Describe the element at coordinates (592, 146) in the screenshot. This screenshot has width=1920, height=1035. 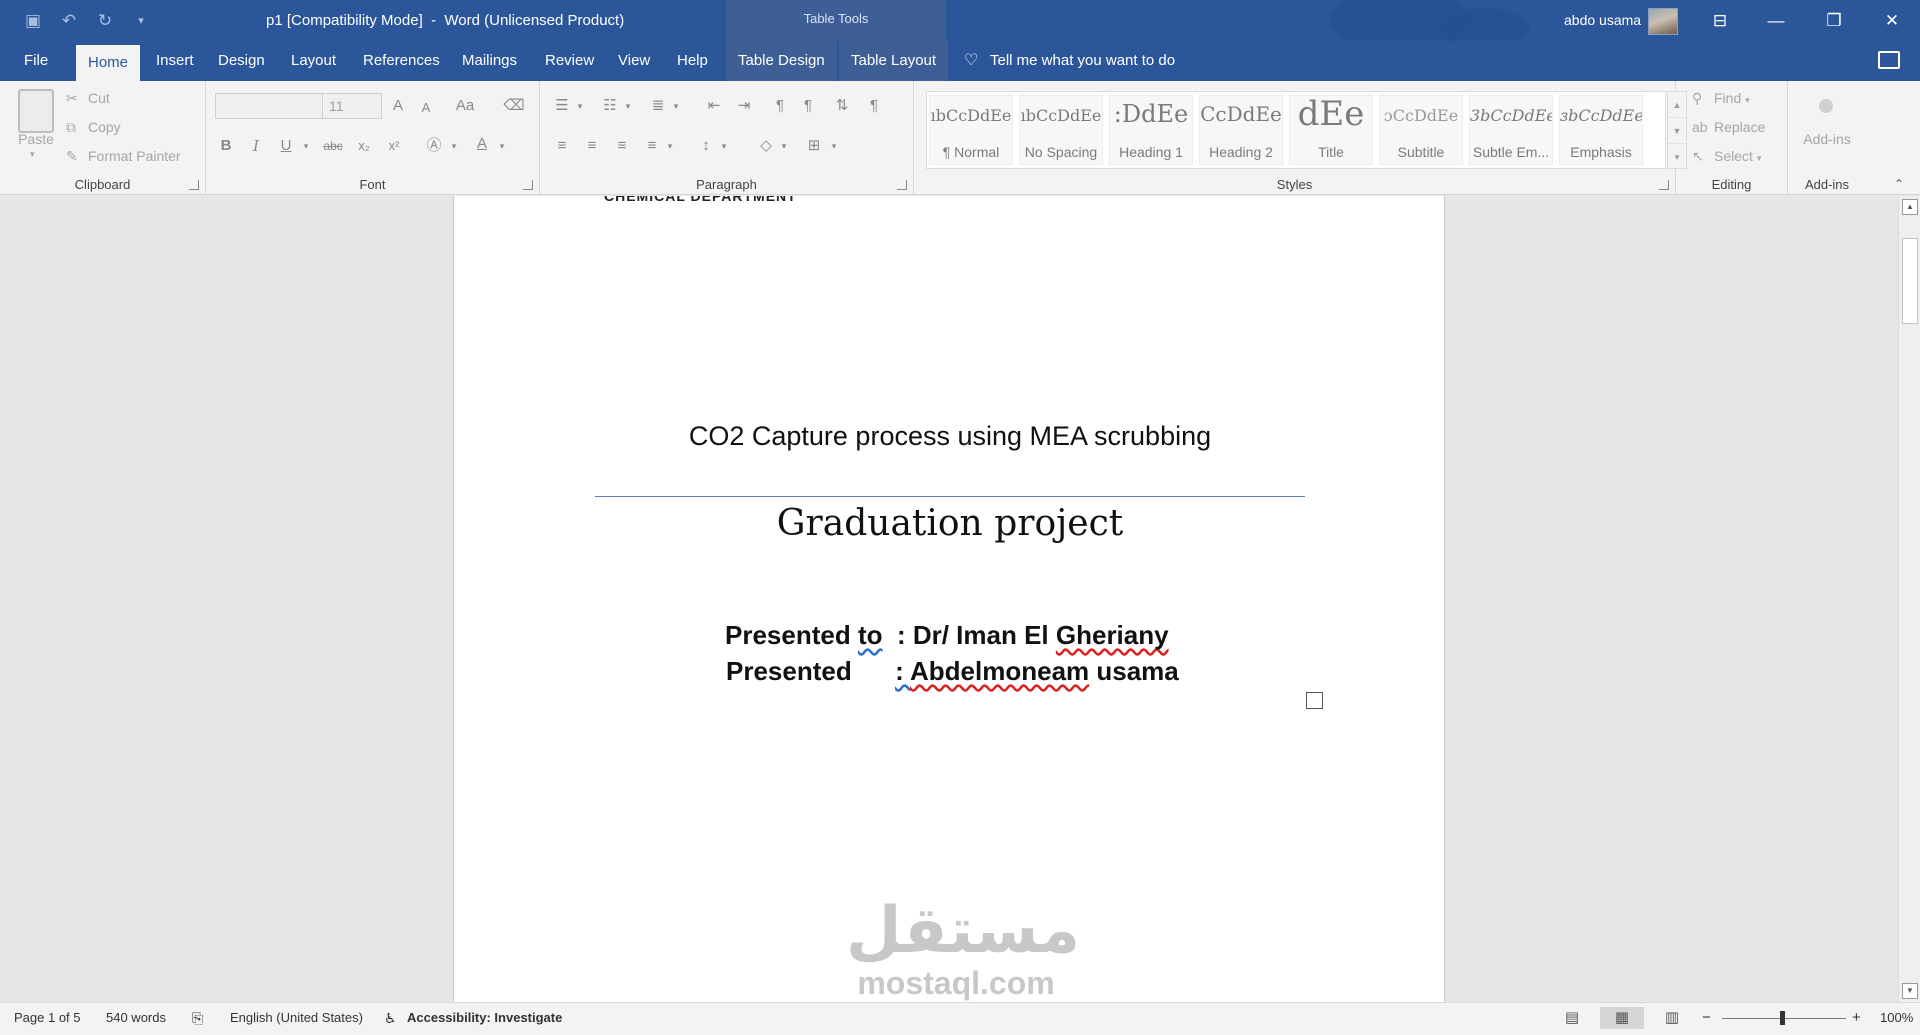
I see `align-center-icon: ≡` at that location.